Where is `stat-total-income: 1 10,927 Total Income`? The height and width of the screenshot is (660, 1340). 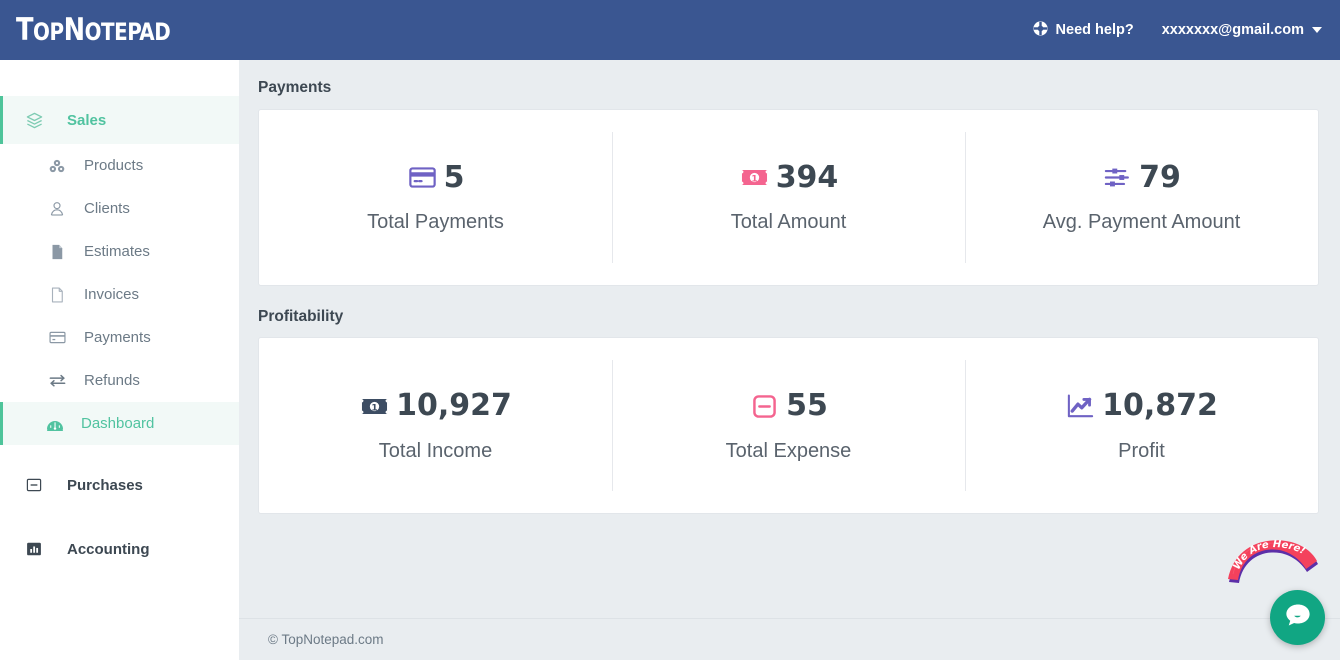 stat-total-income: 1 10,927 Total Income is located at coordinates (435, 425).